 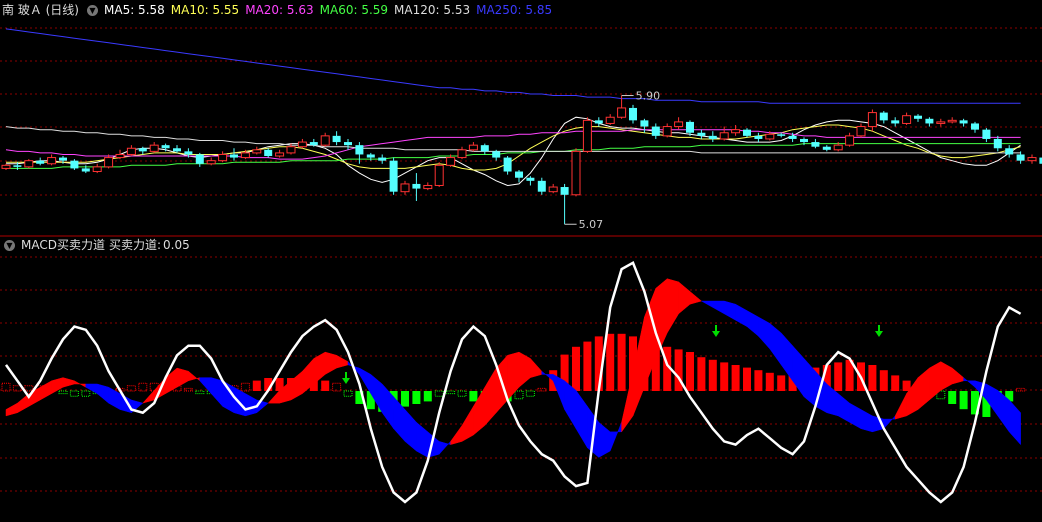 What do you see at coordinates (99, 245) in the screenshot?
I see `macd-panel-header: ▼ MACD买卖力道 买卖力道: 0.05` at bounding box center [99, 245].